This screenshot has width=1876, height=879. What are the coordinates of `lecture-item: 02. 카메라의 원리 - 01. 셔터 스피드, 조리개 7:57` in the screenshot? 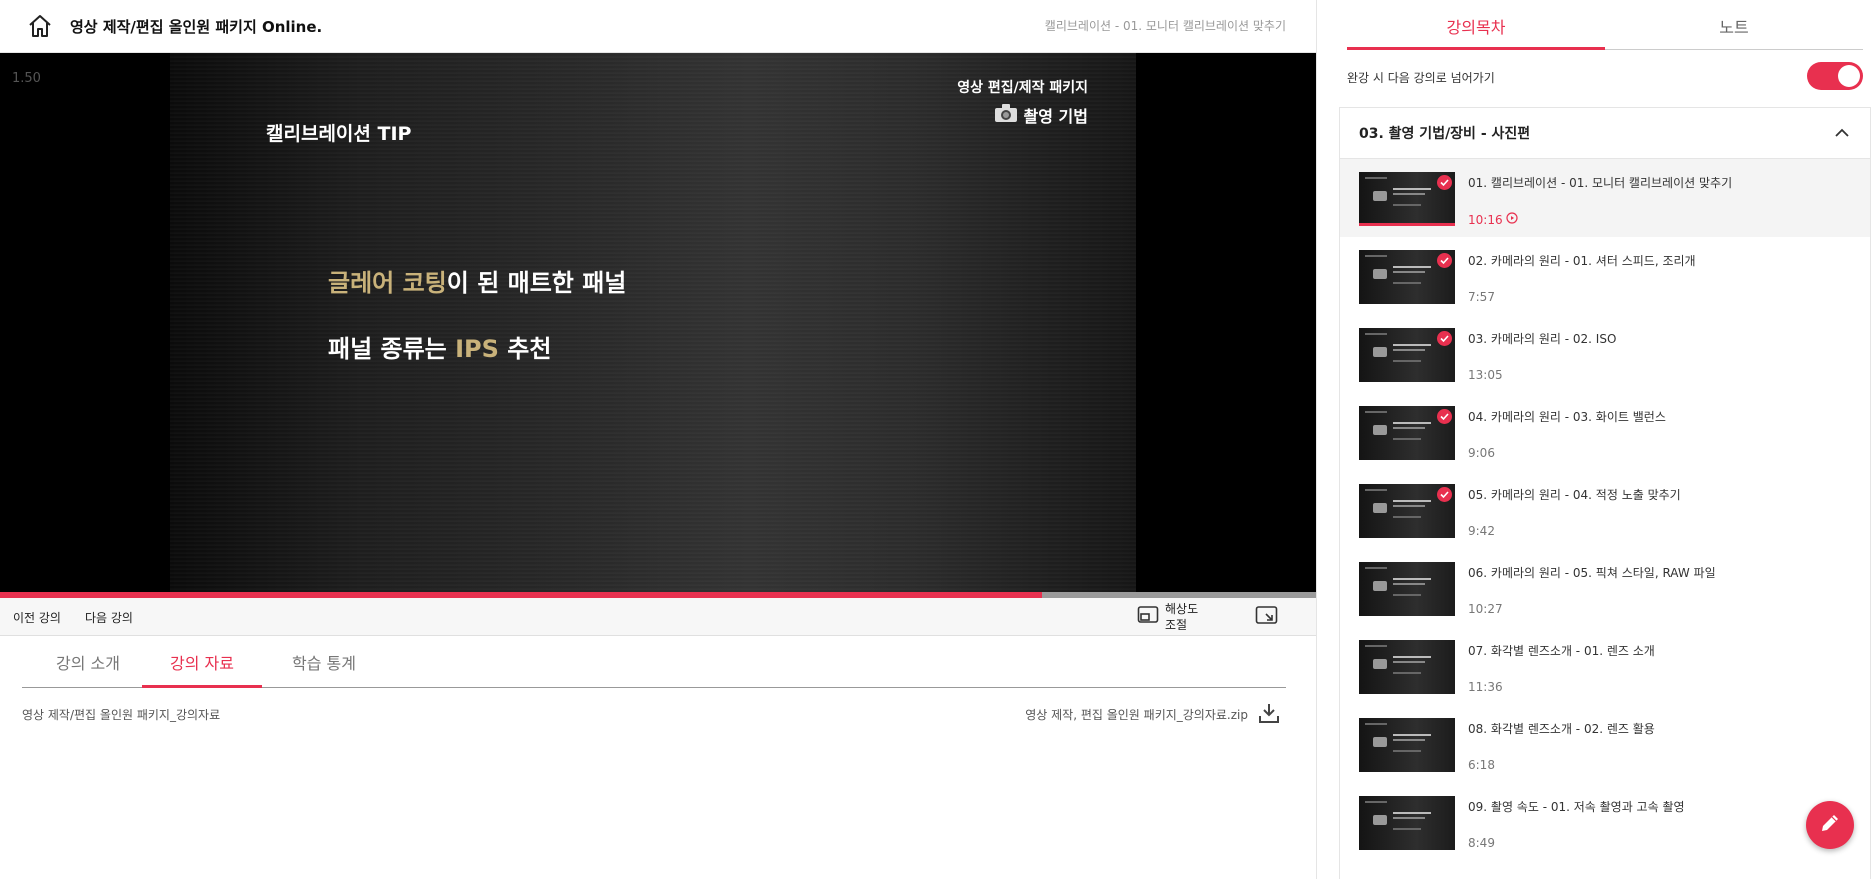 It's located at (1605, 276).